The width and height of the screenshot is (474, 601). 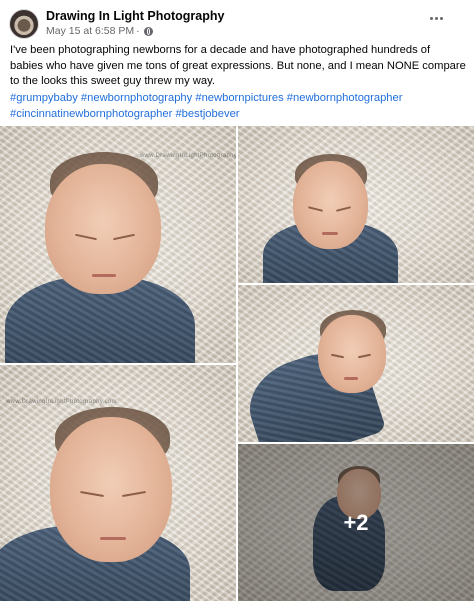 I want to click on more-photos-overlay: +2, so click(x=356, y=522).